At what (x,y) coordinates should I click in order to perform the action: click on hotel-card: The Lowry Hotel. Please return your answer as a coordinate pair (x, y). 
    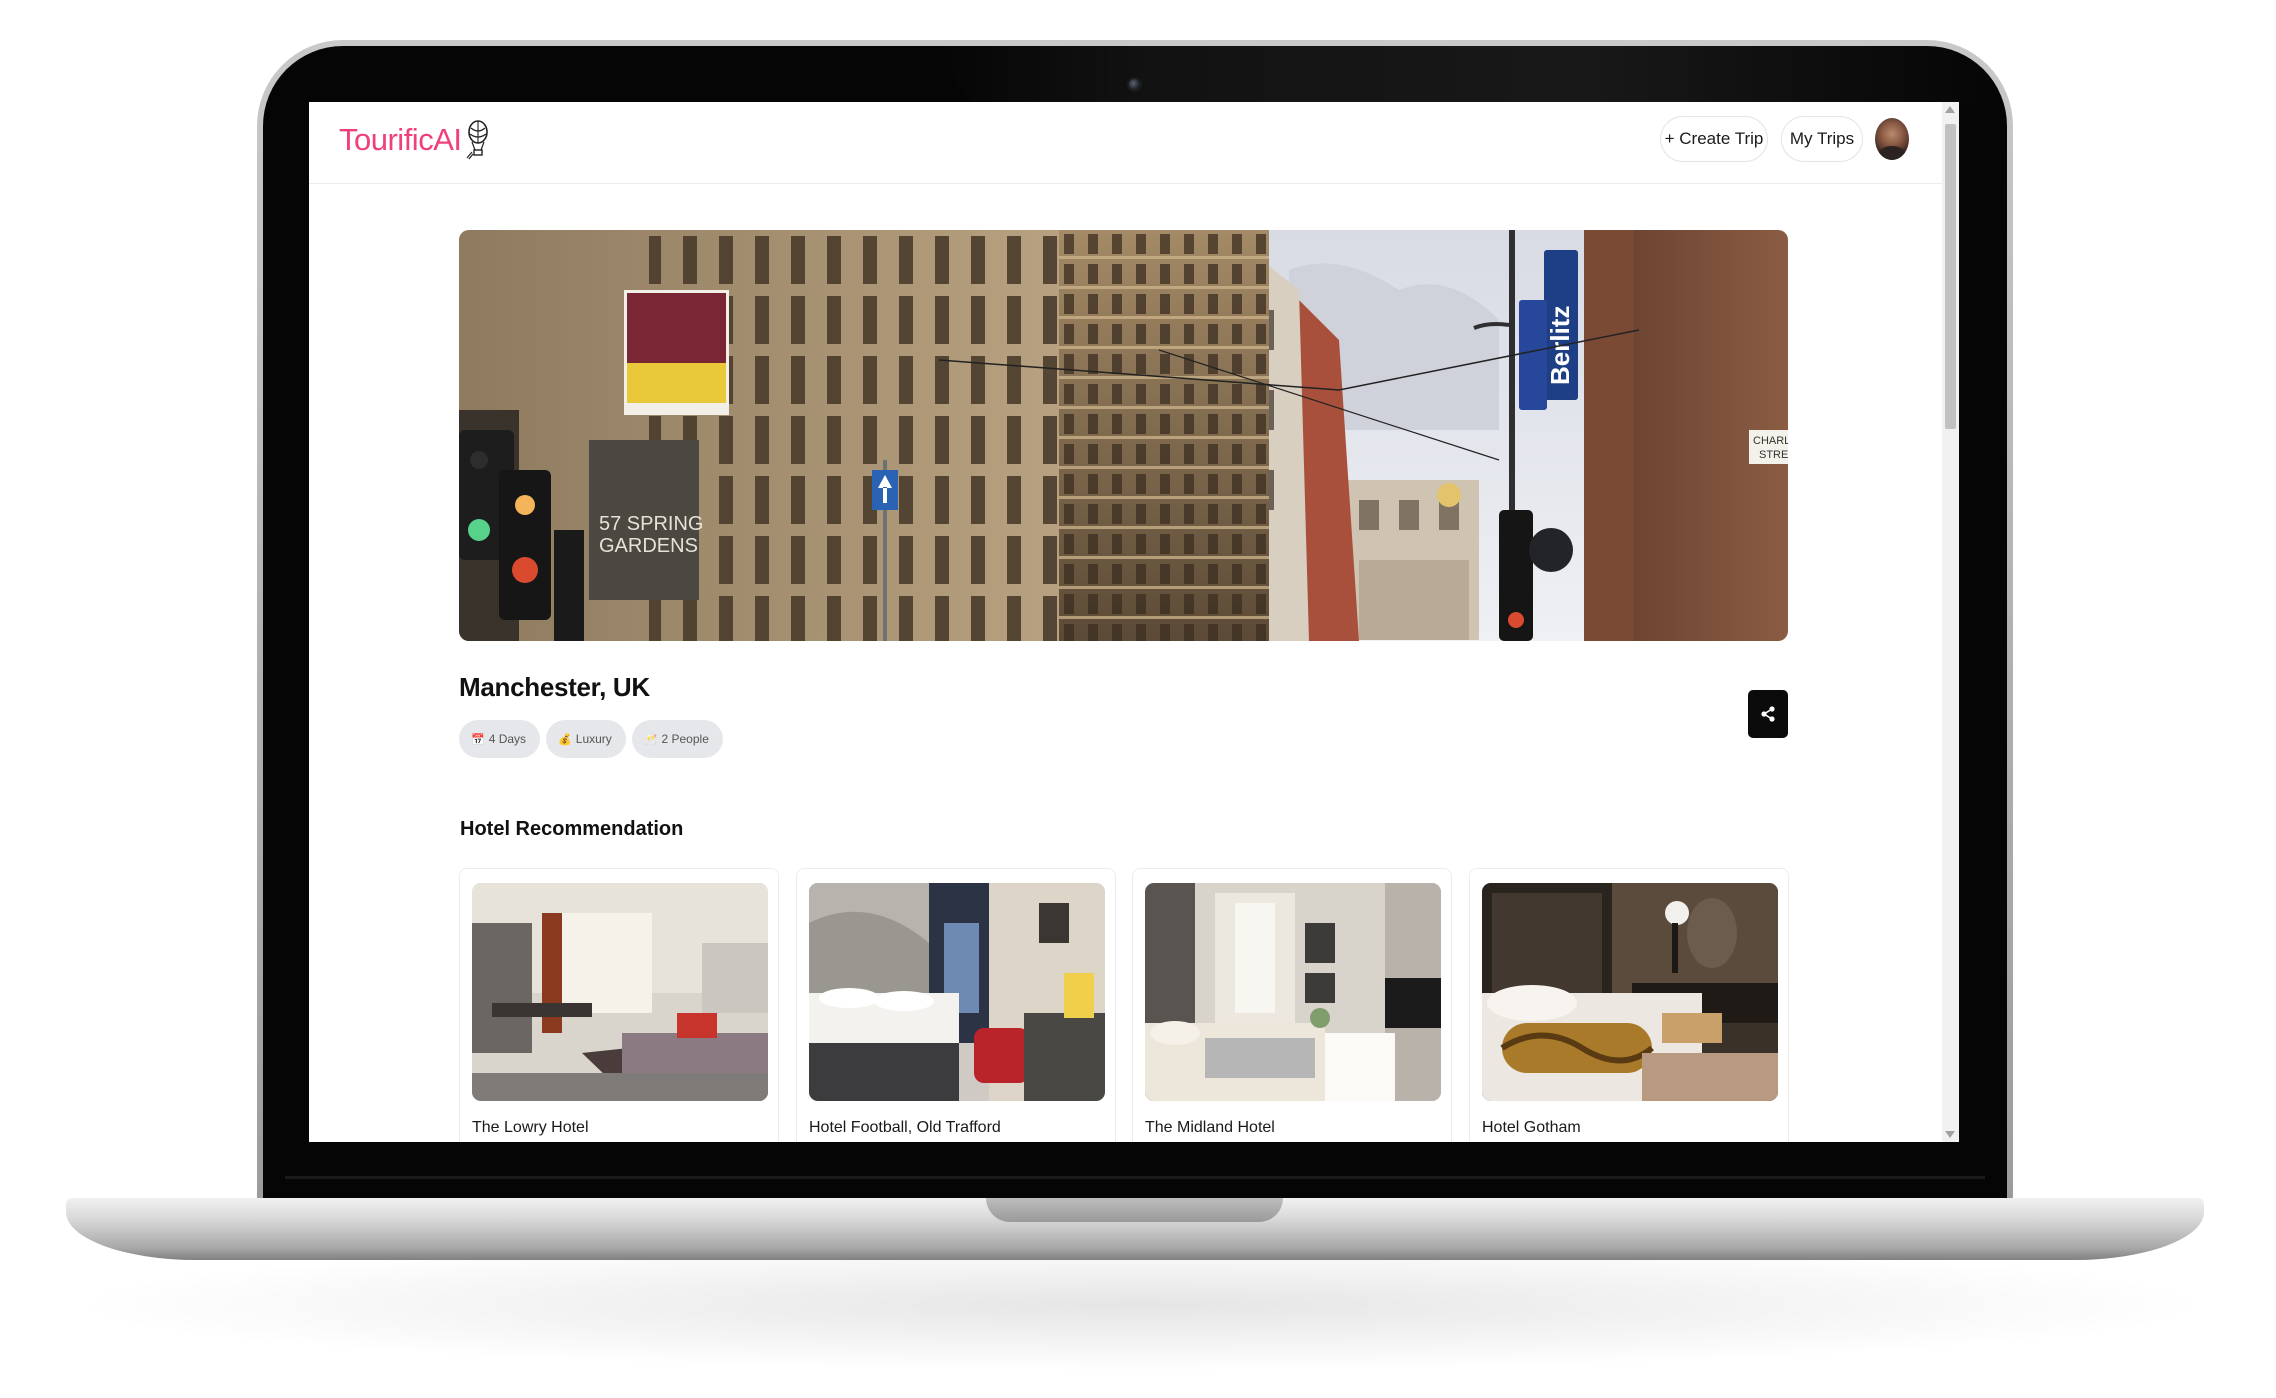
    Looking at the image, I should click on (619, 1005).